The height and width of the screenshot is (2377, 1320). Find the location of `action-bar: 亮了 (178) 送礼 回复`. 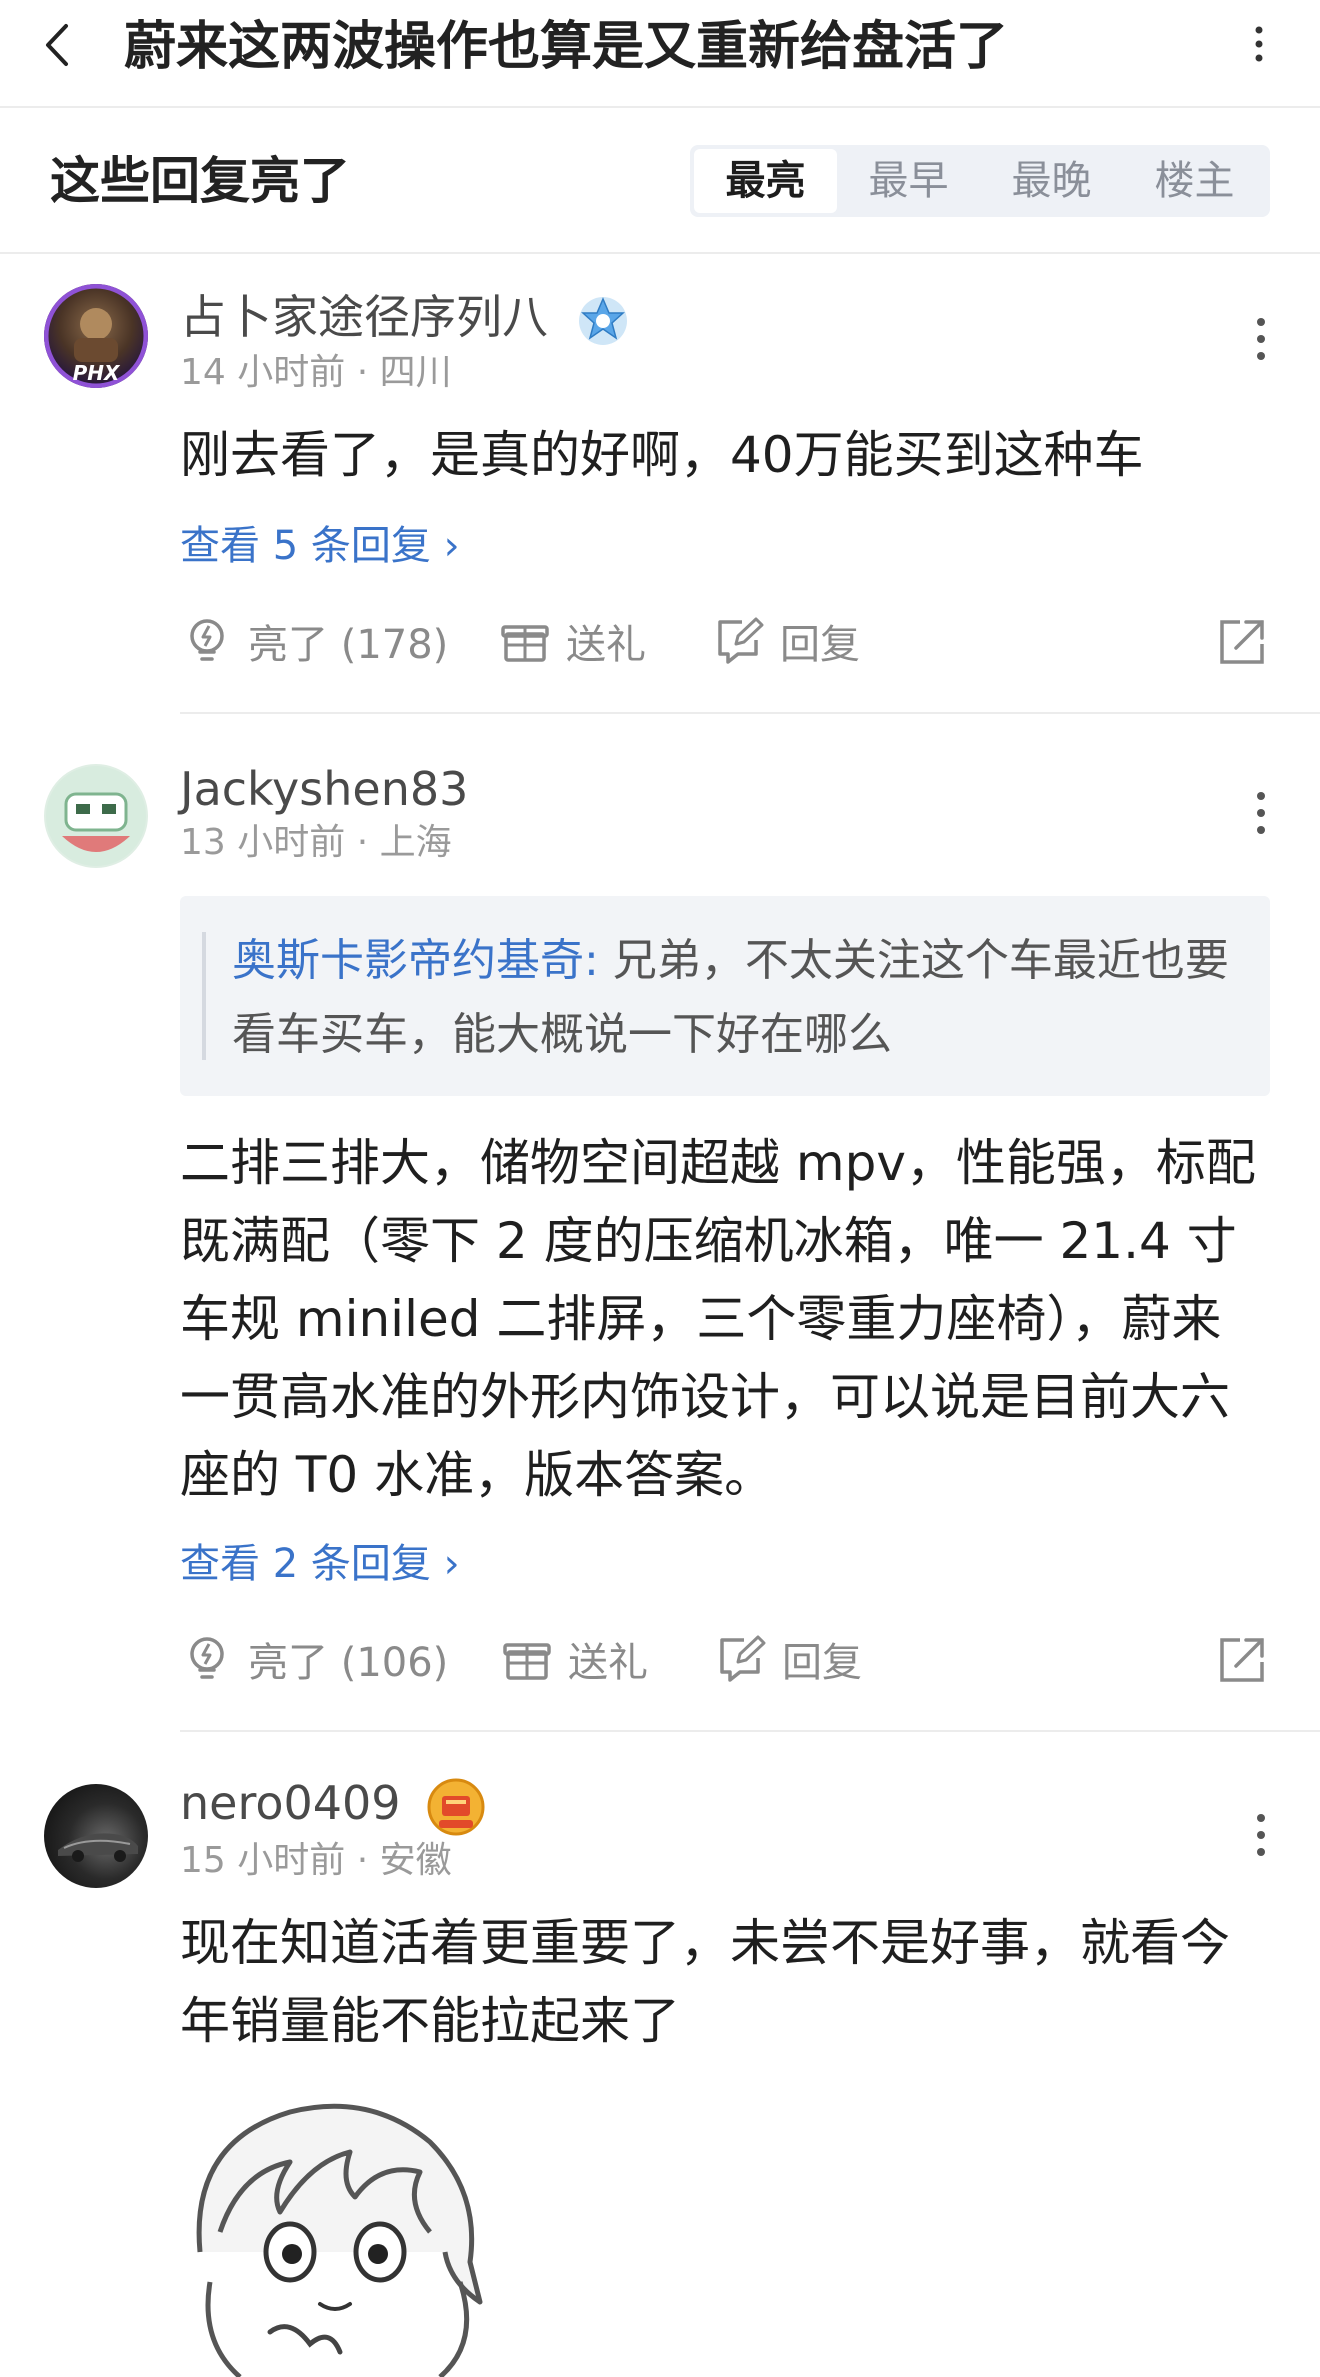

action-bar: 亮了 (178) 送礼 回复 is located at coordinates (725, 641).